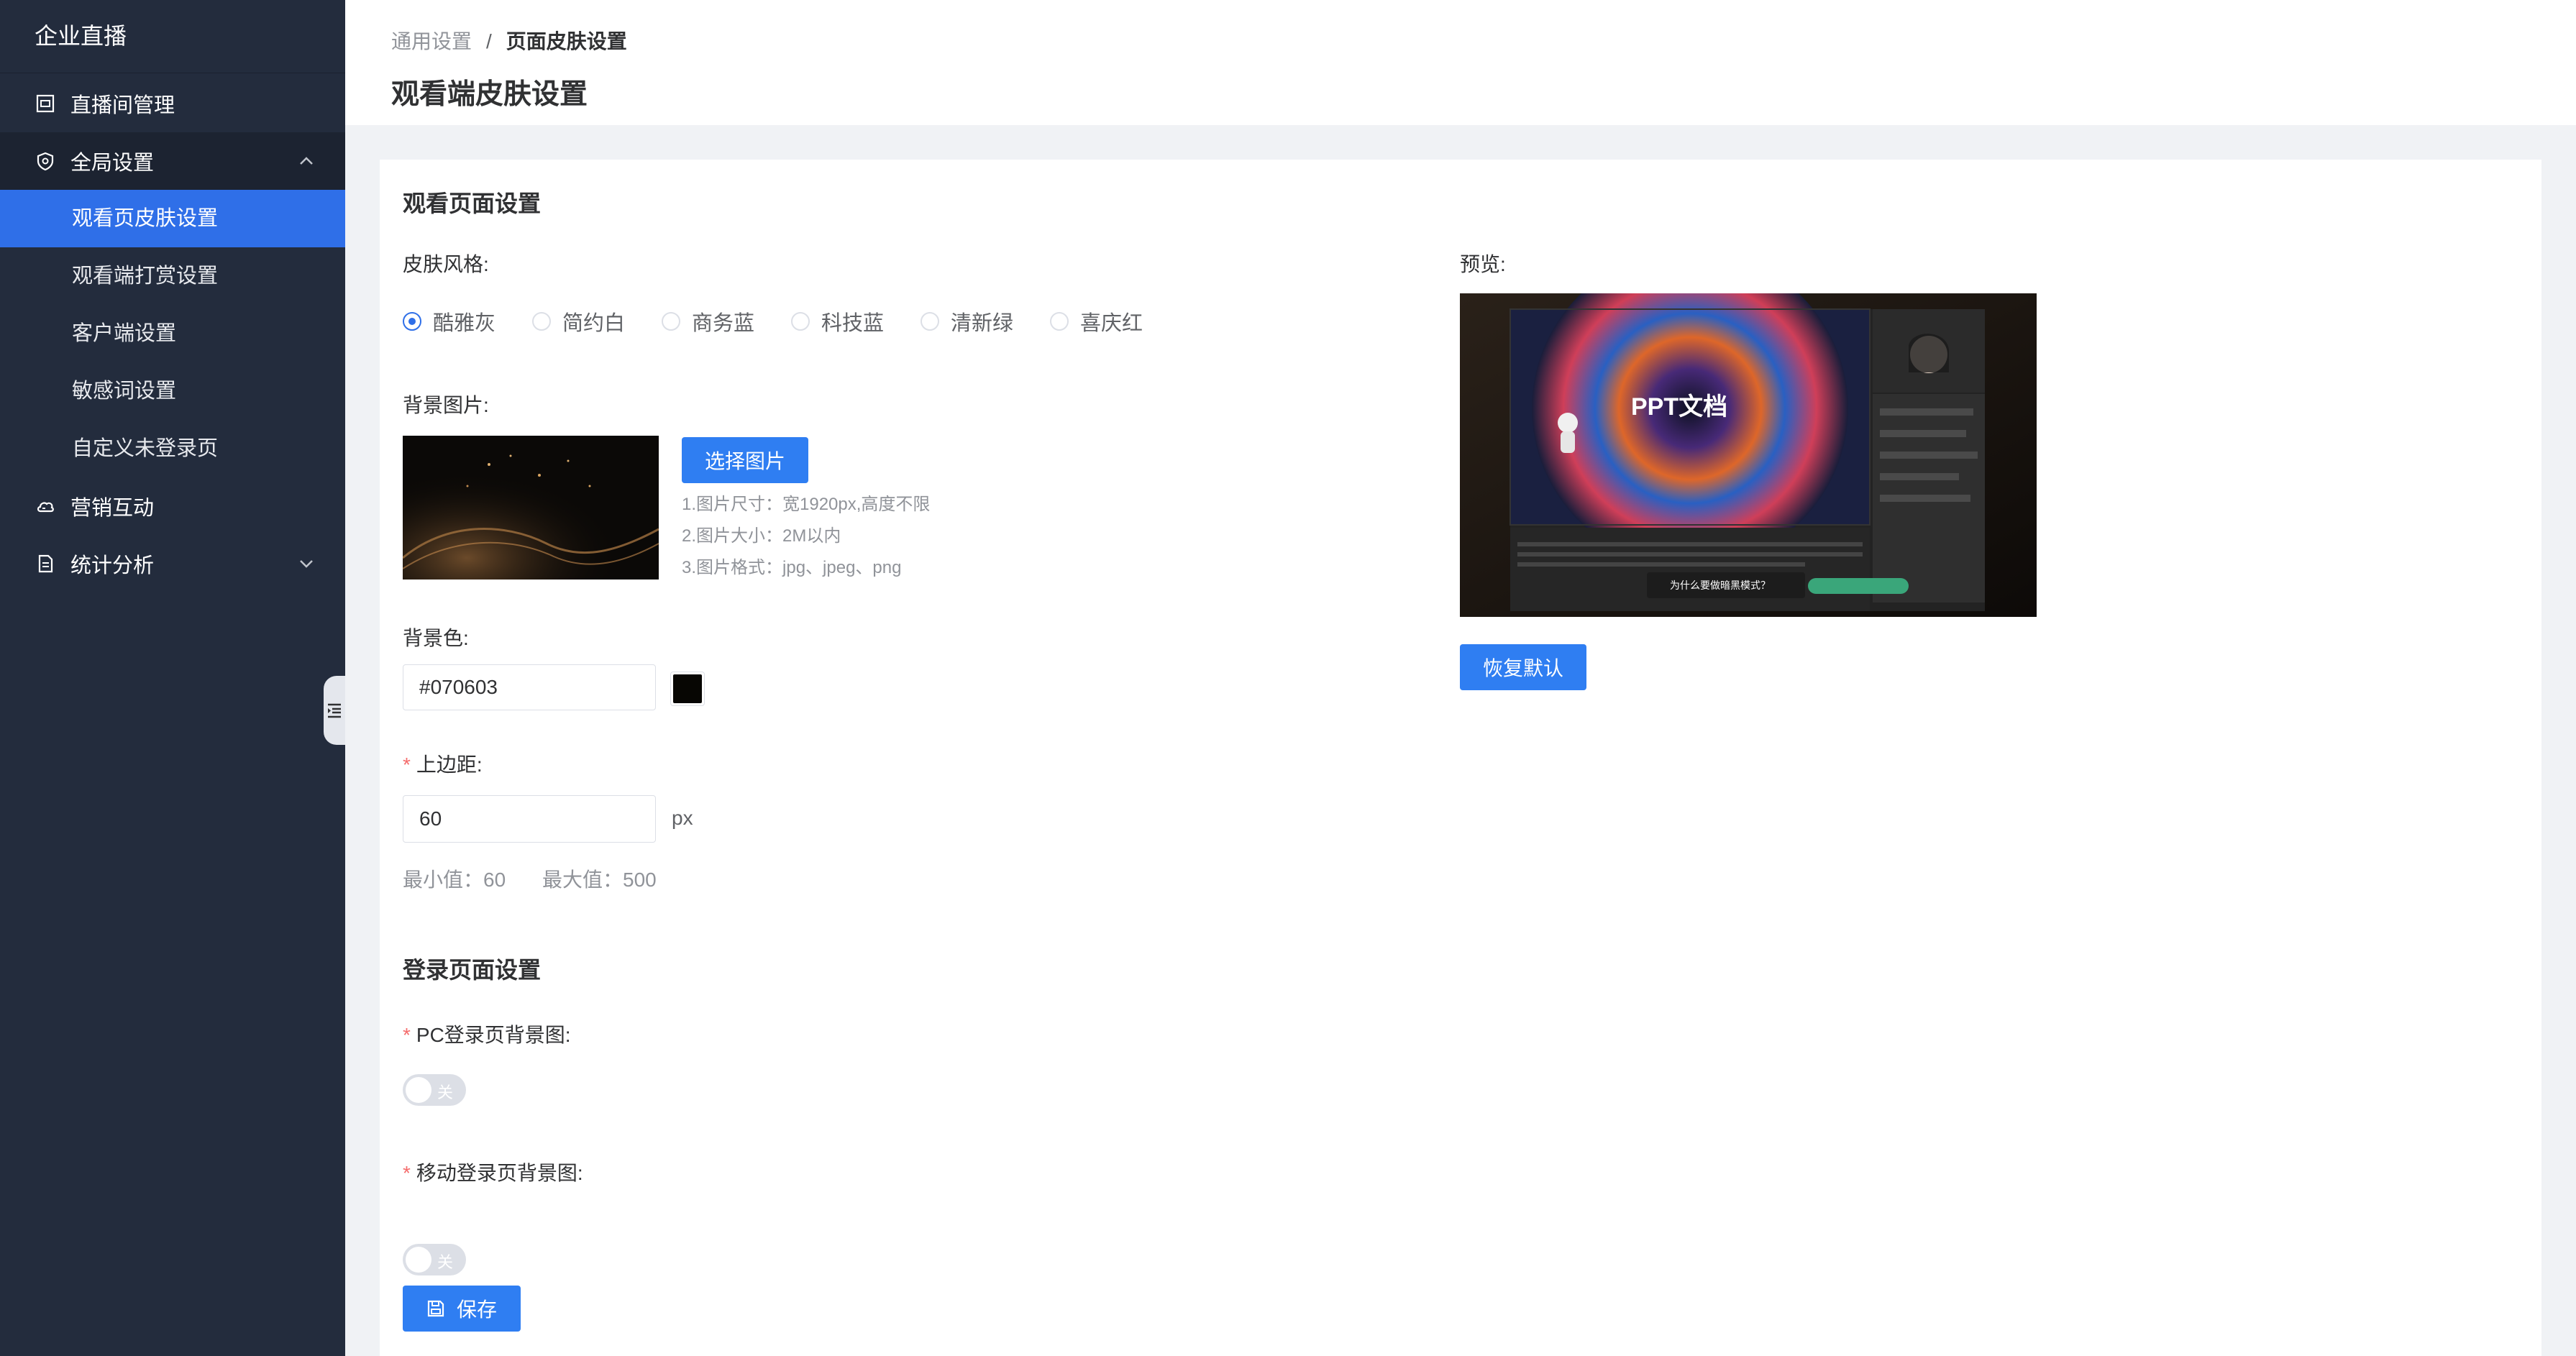  What do you see at coordinates (434, 1090) in the screenshot?
I see `pc-login-bg-toggle: 关` at bounding box center [434, 1090].